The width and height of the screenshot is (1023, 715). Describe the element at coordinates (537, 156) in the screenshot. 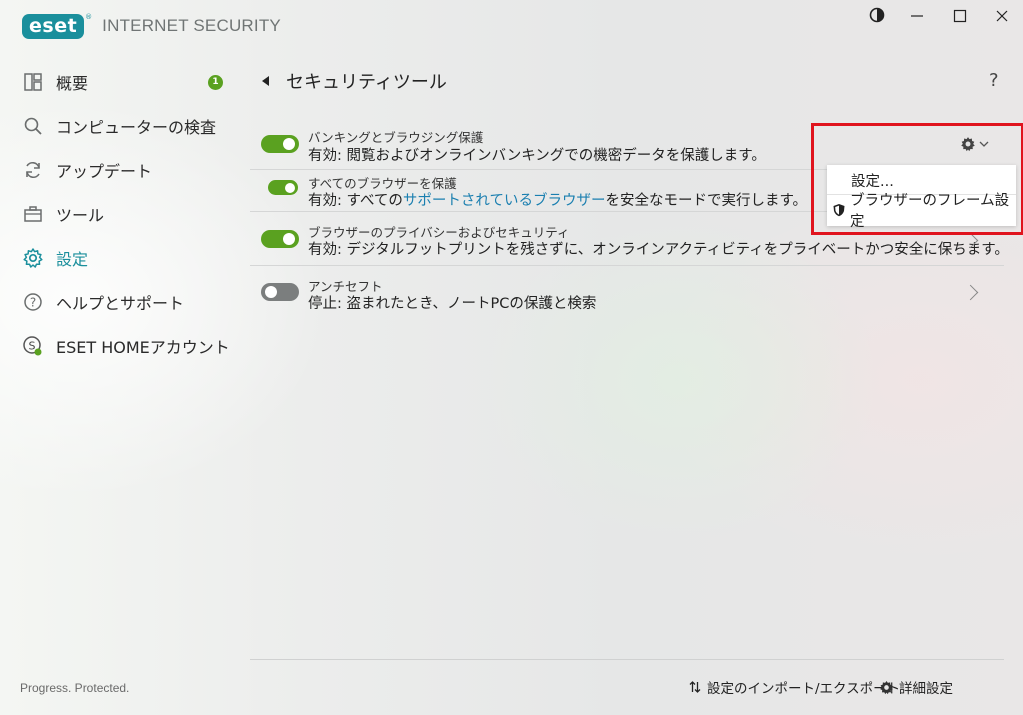

I see `feature-description: 有効: 閲覧およびオンラインバンキングでの機密データを保護します。` at that location.